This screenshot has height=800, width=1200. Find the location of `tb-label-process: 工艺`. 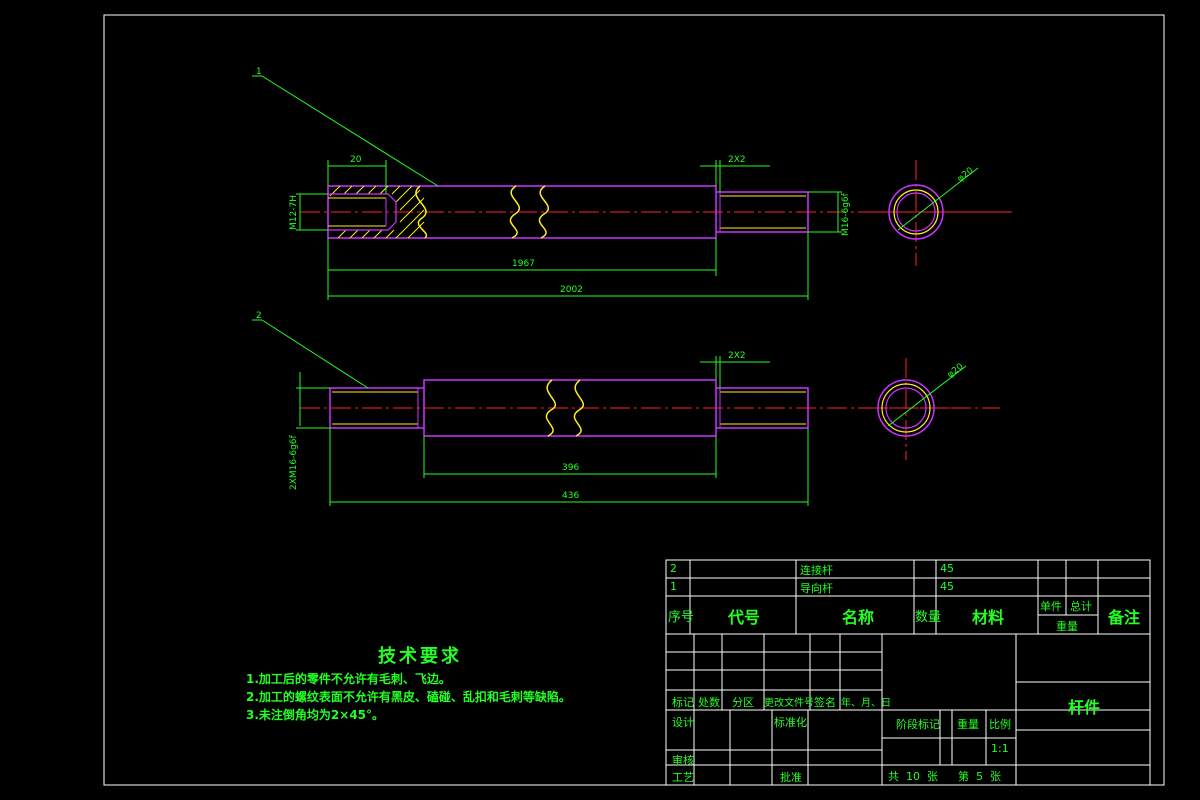

tb-label-process: 工艺 is located at coordinates (683, 777).